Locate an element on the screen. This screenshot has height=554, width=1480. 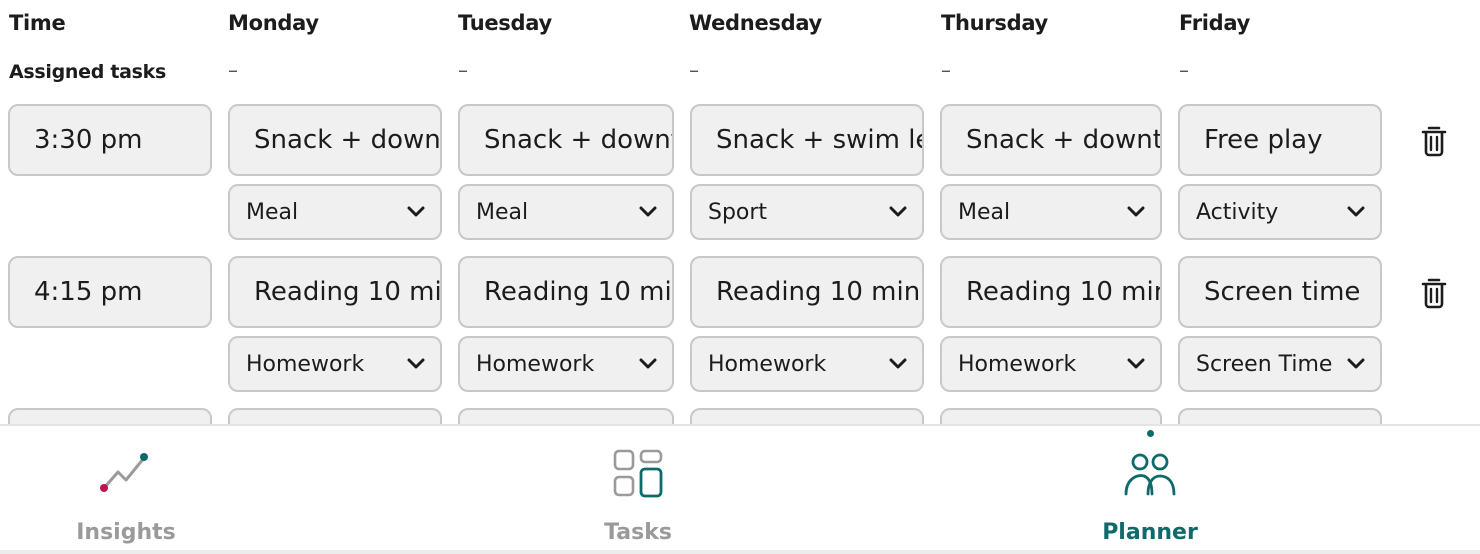
nav-planner-label: Planner is located at coordinates (1150, 532).